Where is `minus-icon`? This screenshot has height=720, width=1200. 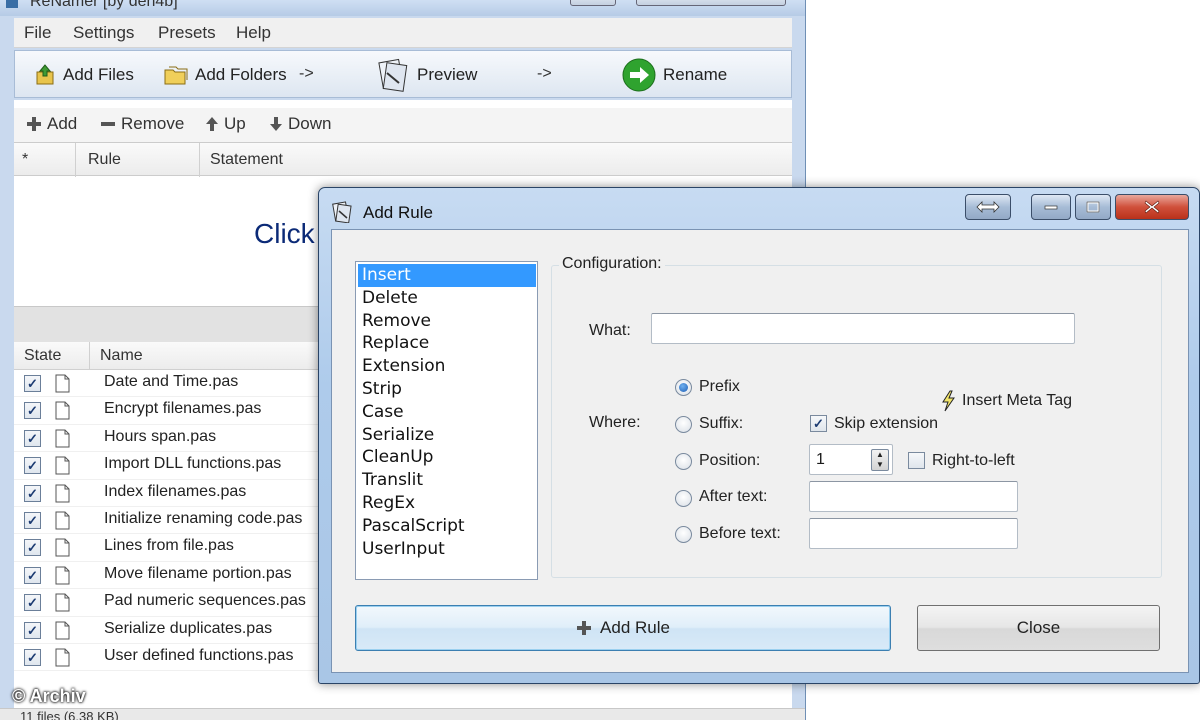
minus-icon is located at coordinates (108, 124).